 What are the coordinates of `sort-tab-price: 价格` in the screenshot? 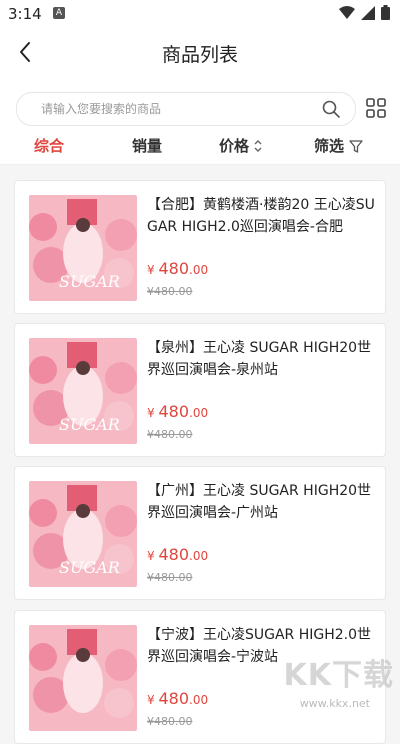 It's located at (241, 145).